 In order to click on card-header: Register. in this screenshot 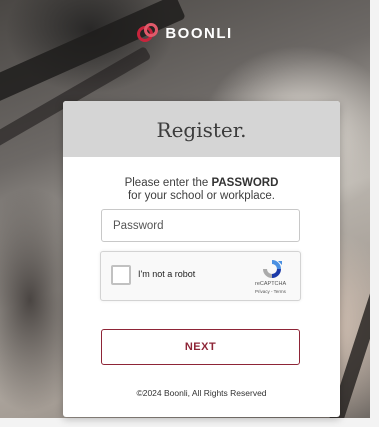, I will do `click(201, 129)`.